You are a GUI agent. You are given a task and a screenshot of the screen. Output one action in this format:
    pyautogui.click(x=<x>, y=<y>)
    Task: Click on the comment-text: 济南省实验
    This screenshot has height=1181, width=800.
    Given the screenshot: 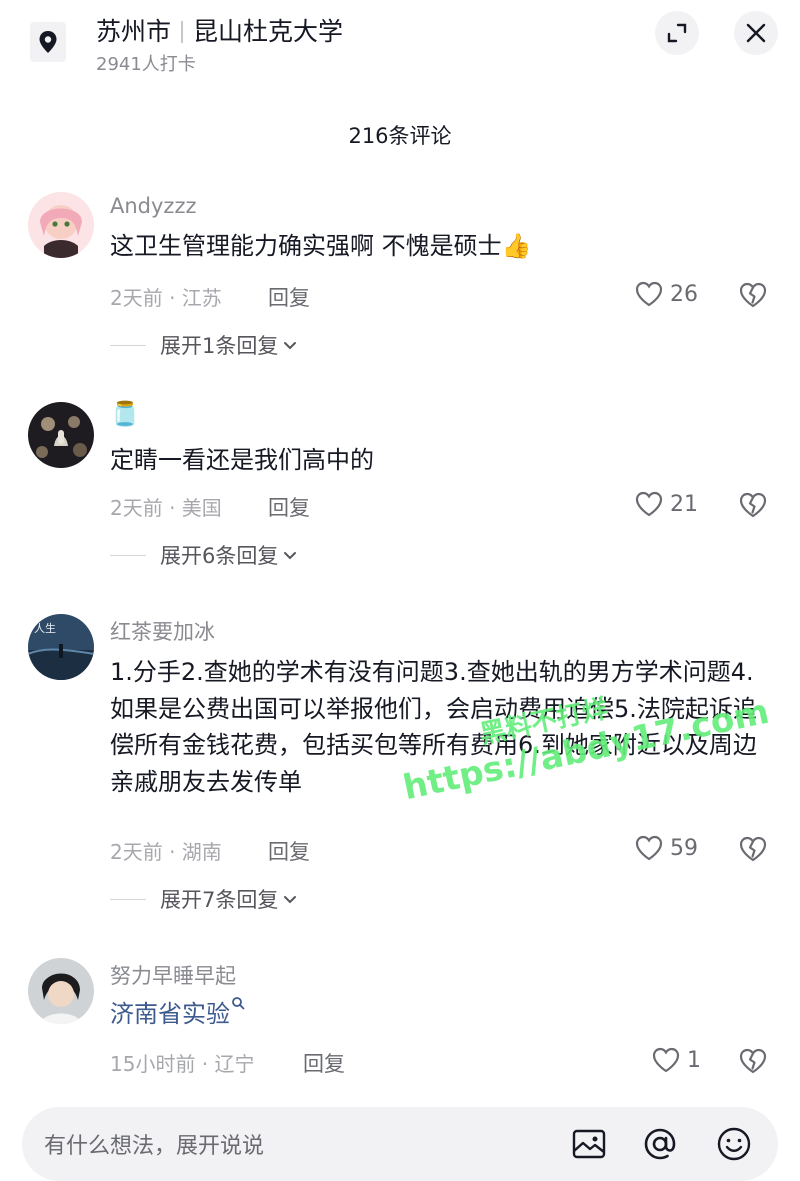 What is the action you would take?
    pyautogui.click(x=177, y=1014)
    